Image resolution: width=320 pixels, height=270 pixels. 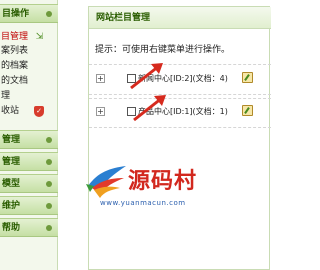 What do you see at coordinates (16, 14) in the screenshot?
I see `sidebar-group-title: 目操作` at bounding box center [16, 14].